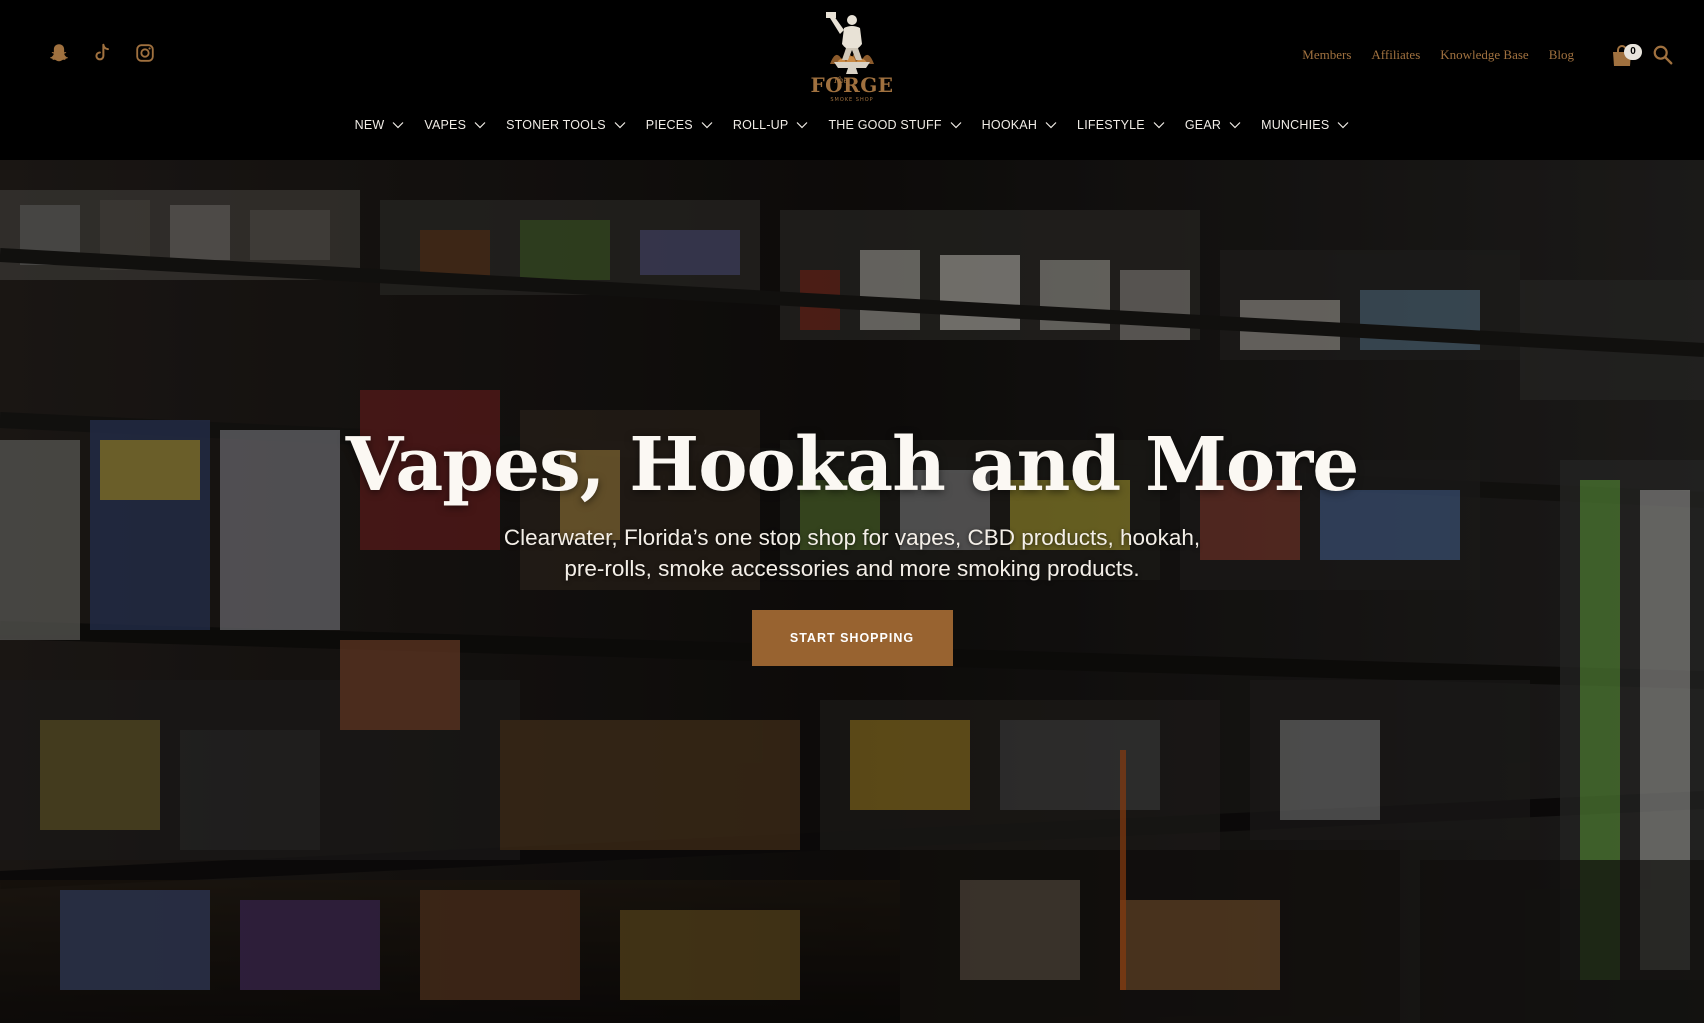 The height and width of the screenshot is (1023, 1704). I want to click on nav-item-label: THE GOOD STUFF, so click(885, 125).